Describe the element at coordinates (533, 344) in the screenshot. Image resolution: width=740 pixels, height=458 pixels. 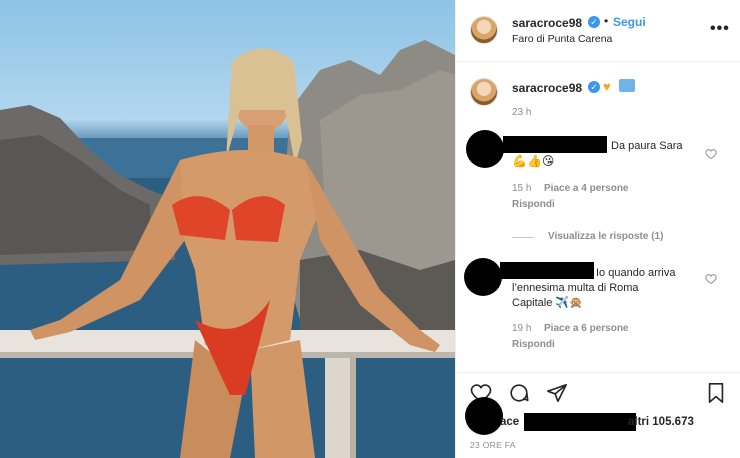
I see `comment-2-reply: Rispondi` at that location.